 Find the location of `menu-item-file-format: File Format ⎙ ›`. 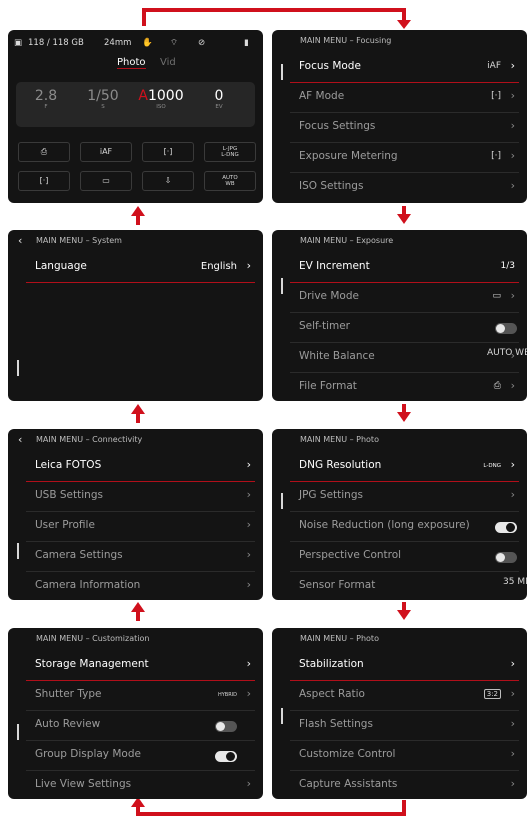

menu-item-file-format: File Format ⎙ › is located at coordinates (404, 387).